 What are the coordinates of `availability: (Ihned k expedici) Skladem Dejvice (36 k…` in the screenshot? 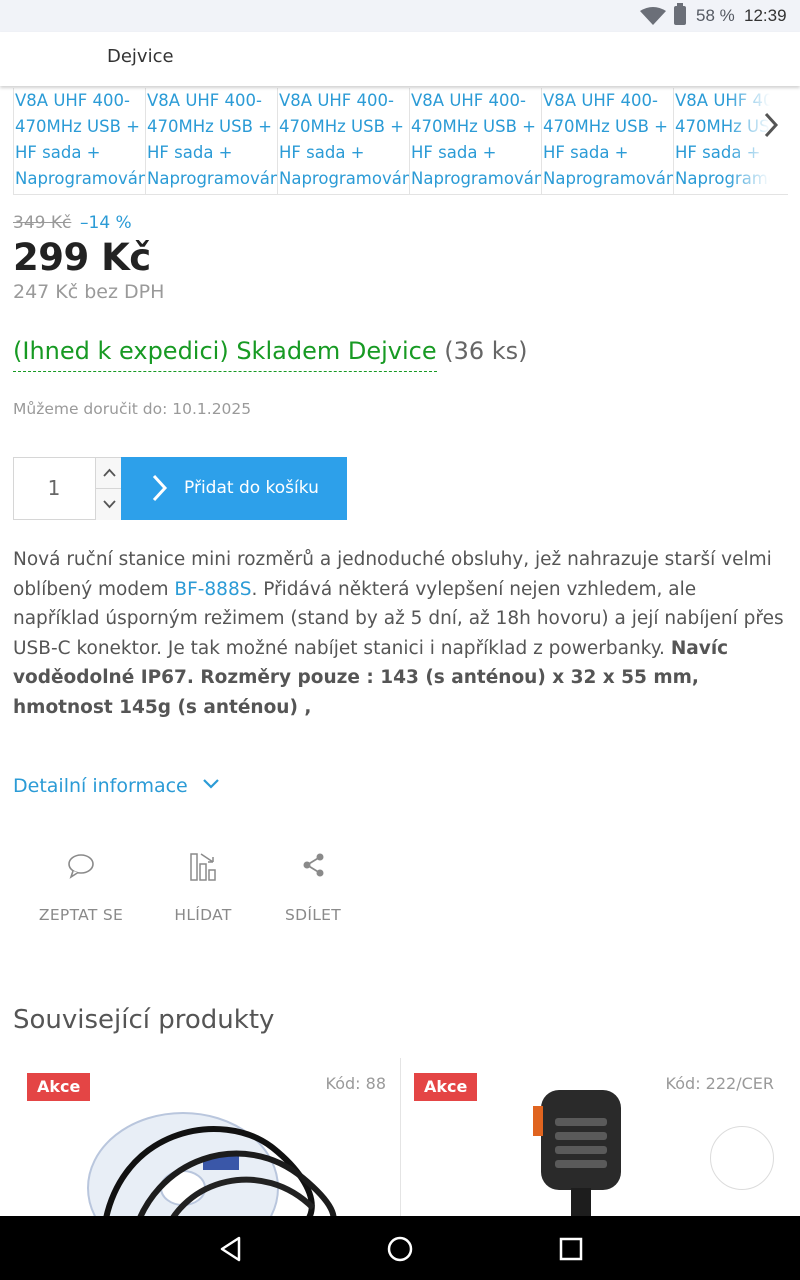 It's located at (270, 354).